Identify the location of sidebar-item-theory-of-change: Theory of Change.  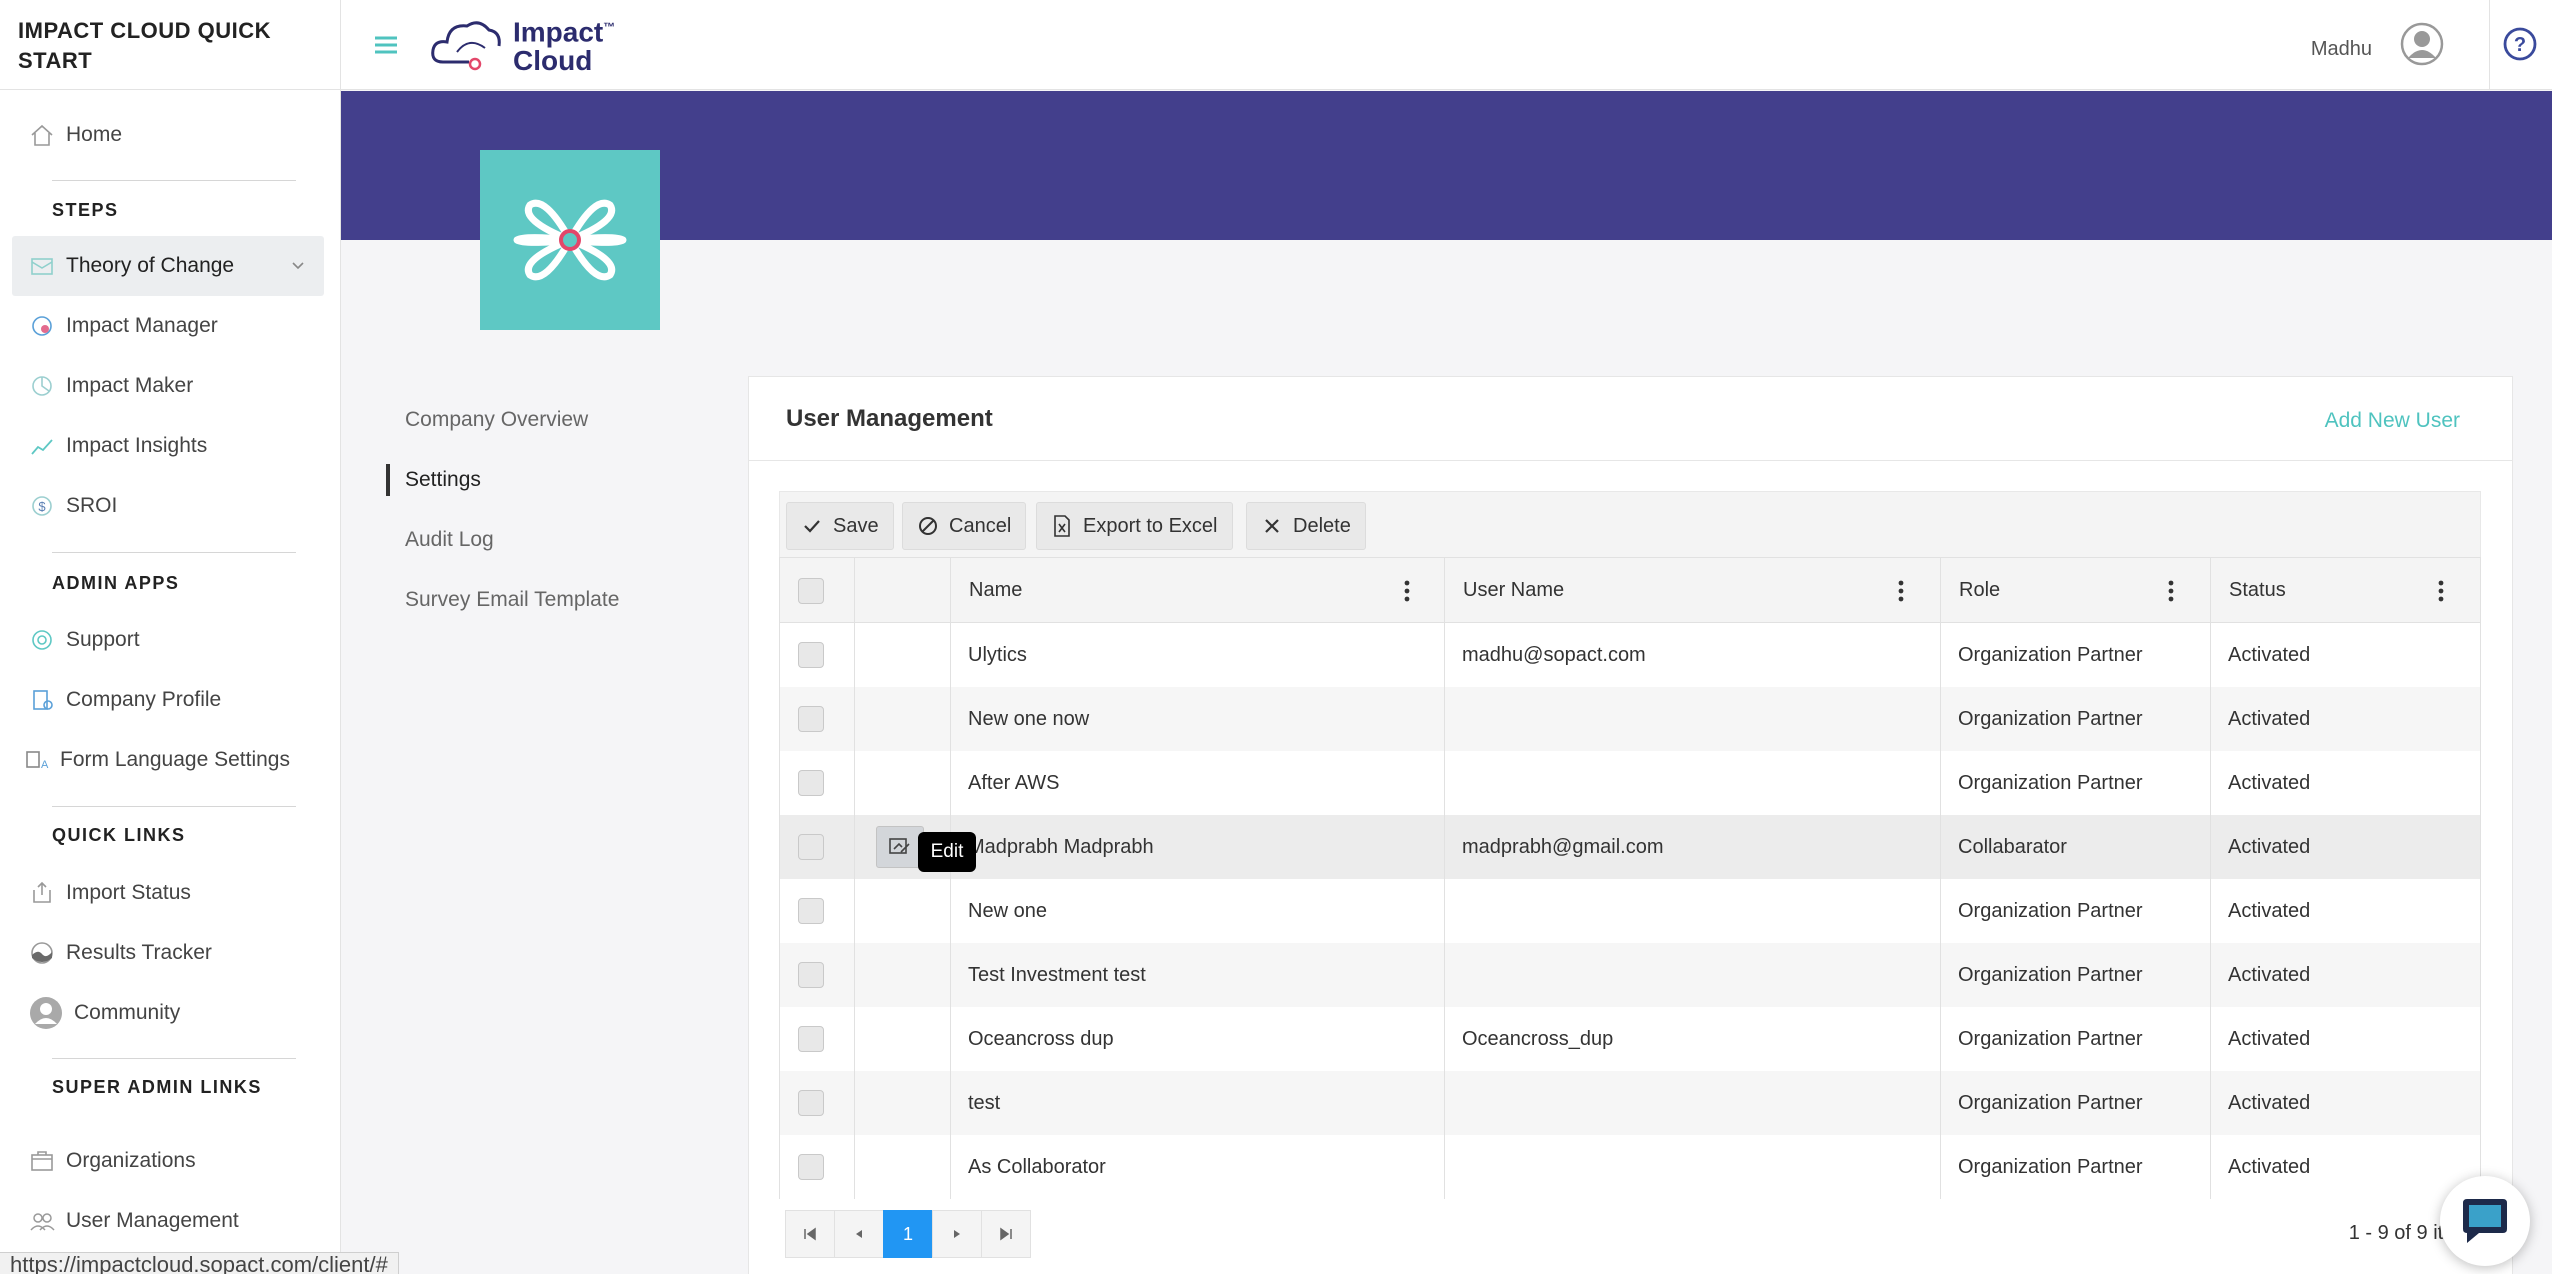
(168, 266).